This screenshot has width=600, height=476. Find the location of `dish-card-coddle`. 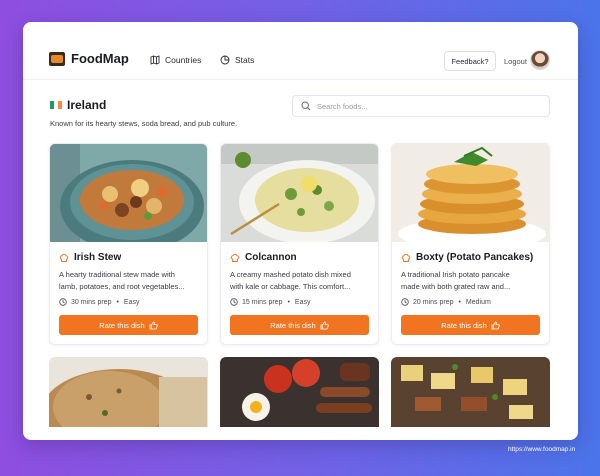

dish-card-coddle is located at coordinates (470, 392).